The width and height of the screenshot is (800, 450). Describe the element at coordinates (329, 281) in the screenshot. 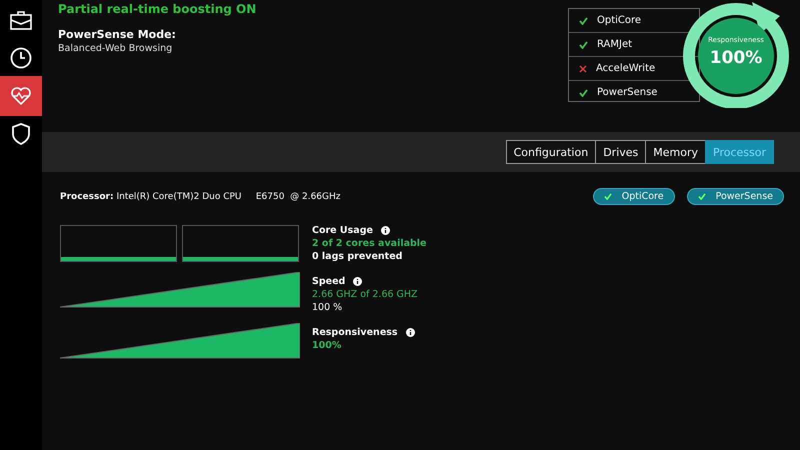

I see `meter-title: Speed` at that location.